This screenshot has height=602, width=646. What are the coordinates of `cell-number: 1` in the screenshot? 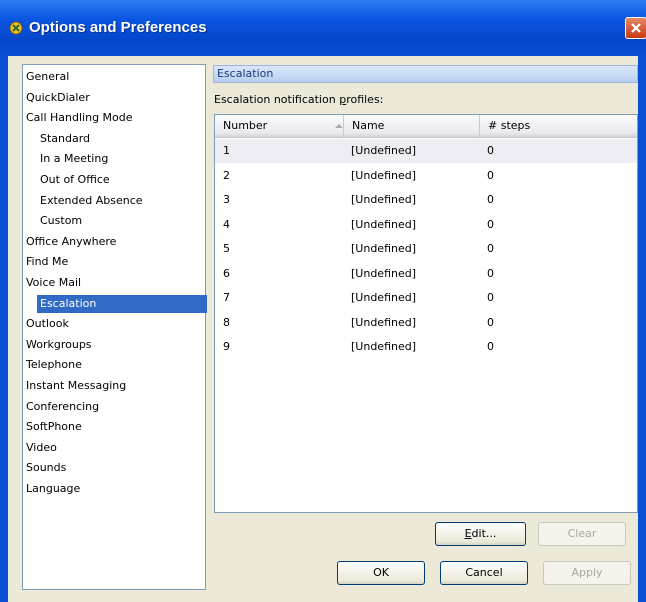 It's located at (226, 150).